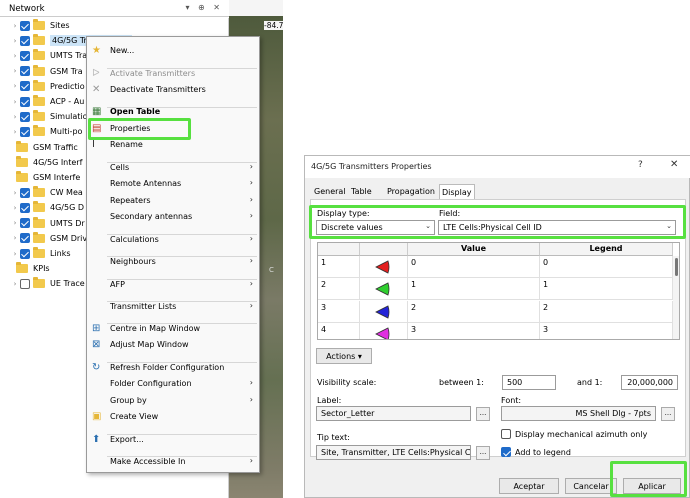  Describe the element at coordinates (676, 297) in the screenshot. I see `grid-scrollbar` at that location.